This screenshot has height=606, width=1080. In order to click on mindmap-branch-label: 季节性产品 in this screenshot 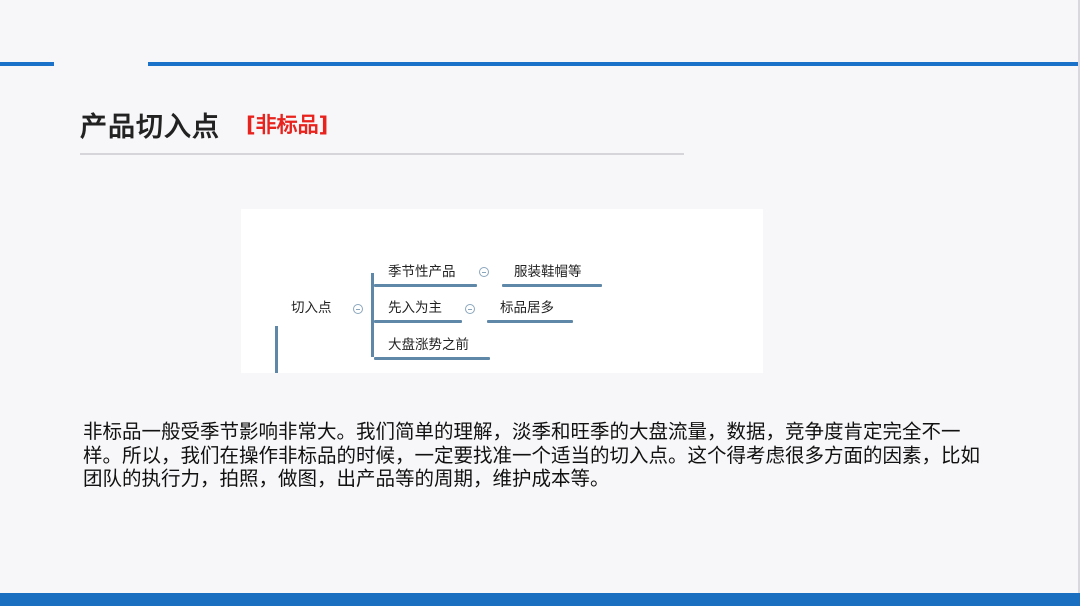, I will do `click(422, 272)`.